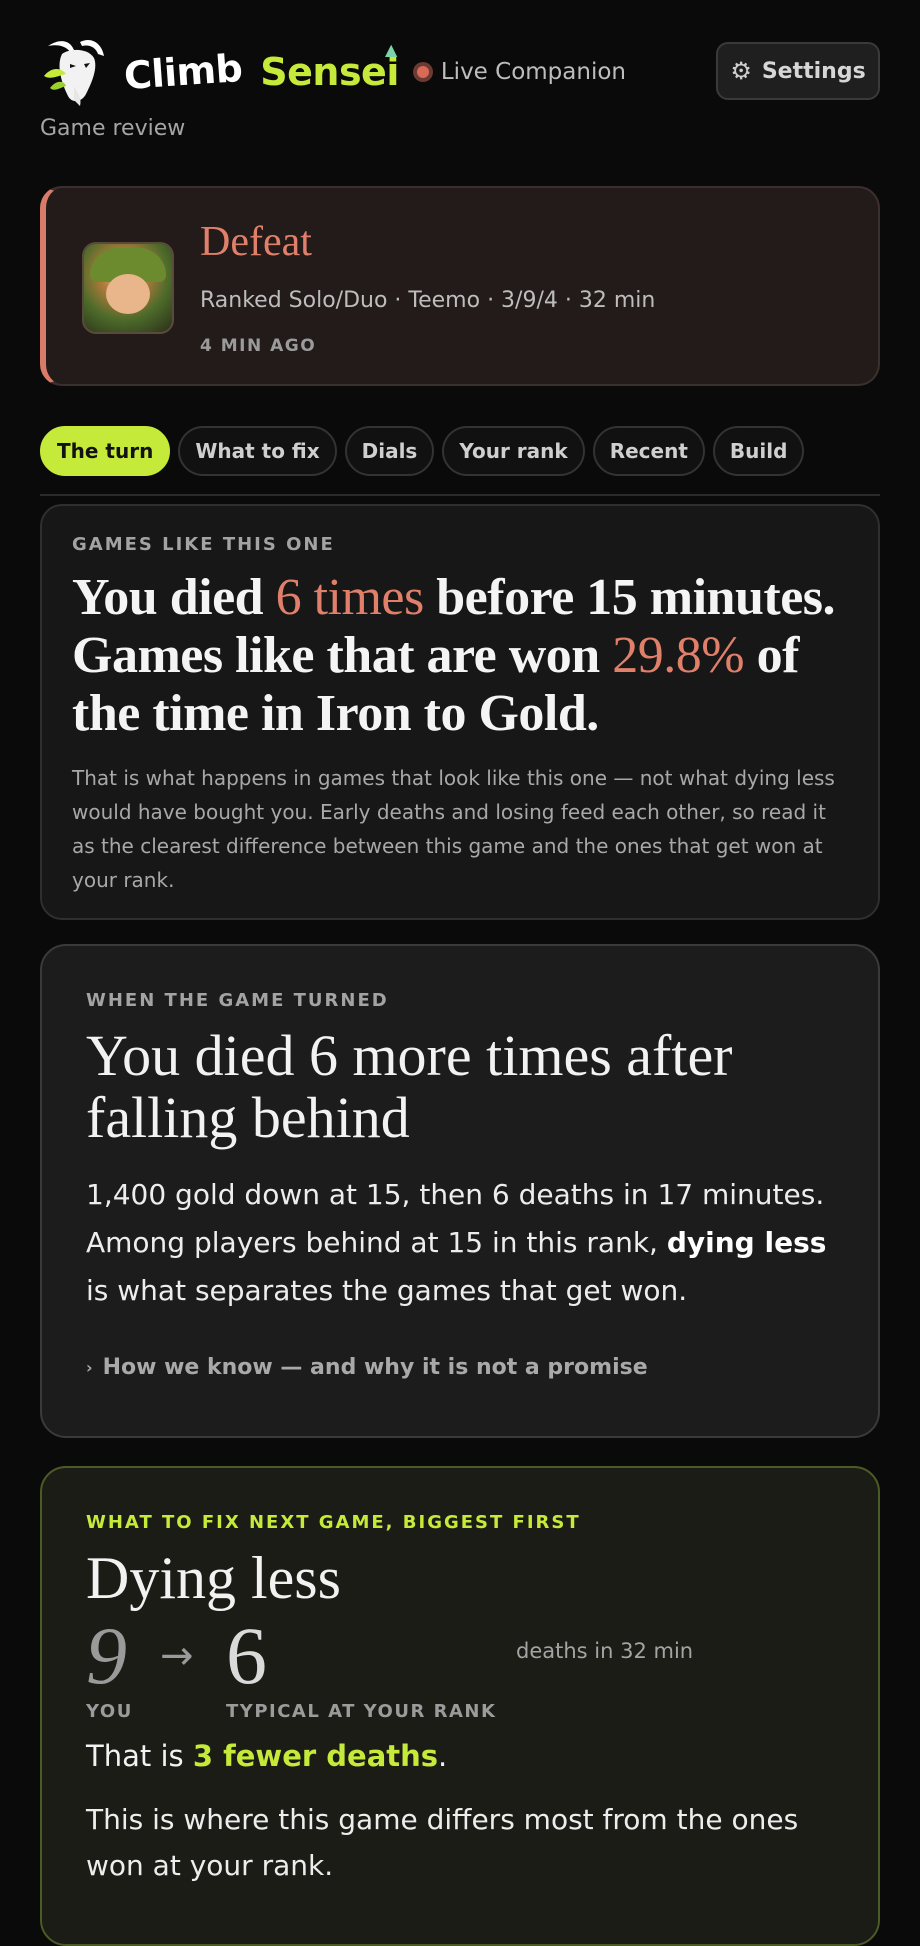  Describe the element at coordinates (513, 451) in the screenshot. I see `tab-your-rank: Your rank` at that location.